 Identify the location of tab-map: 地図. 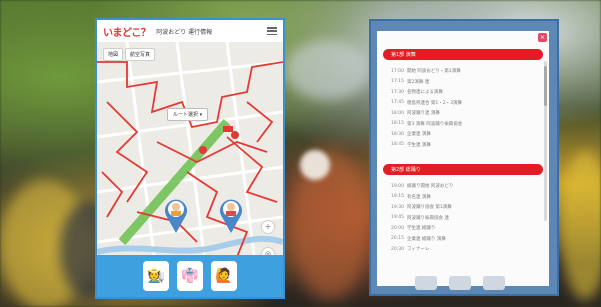
(113, 54).